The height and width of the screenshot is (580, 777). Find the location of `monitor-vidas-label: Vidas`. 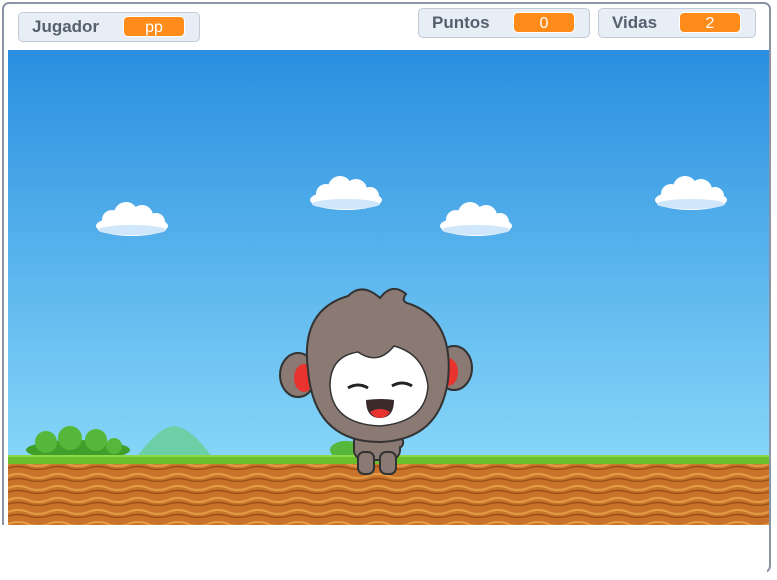

monitor-vidas-label: Vidas is located at coordinates (635, 22).